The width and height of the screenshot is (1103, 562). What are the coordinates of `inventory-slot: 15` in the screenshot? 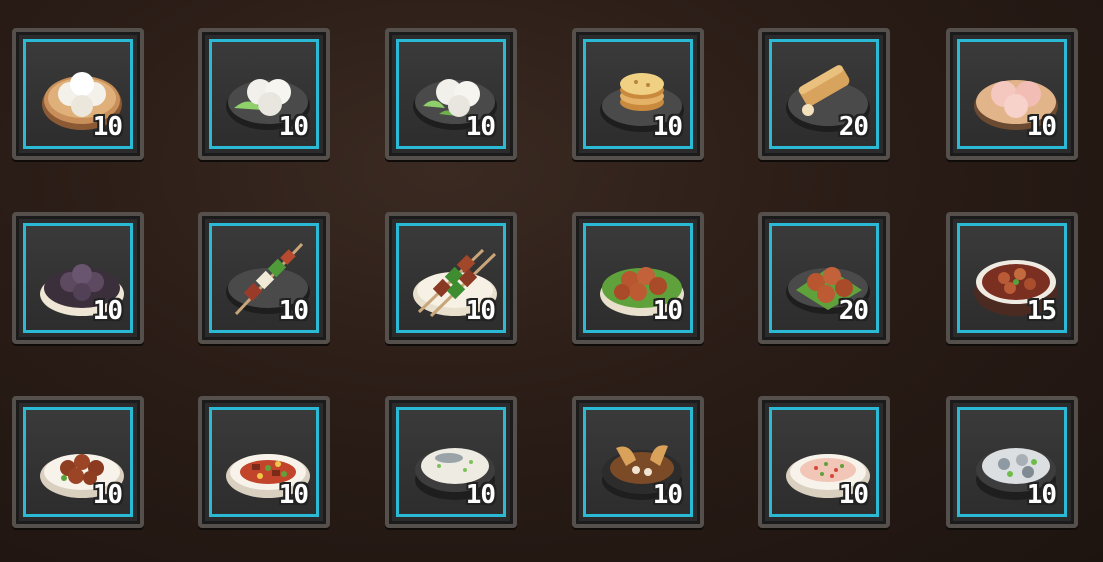 It's located at (1012, 278).